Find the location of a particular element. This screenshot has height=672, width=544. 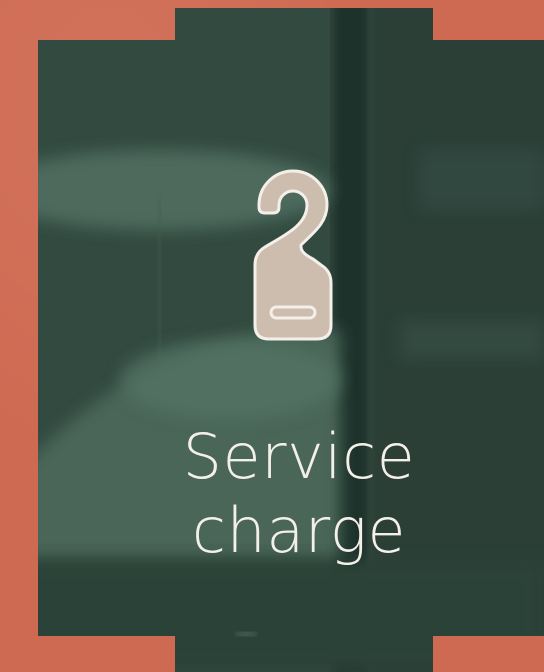

title-line-1: Service is located at coordinates (299, 456).